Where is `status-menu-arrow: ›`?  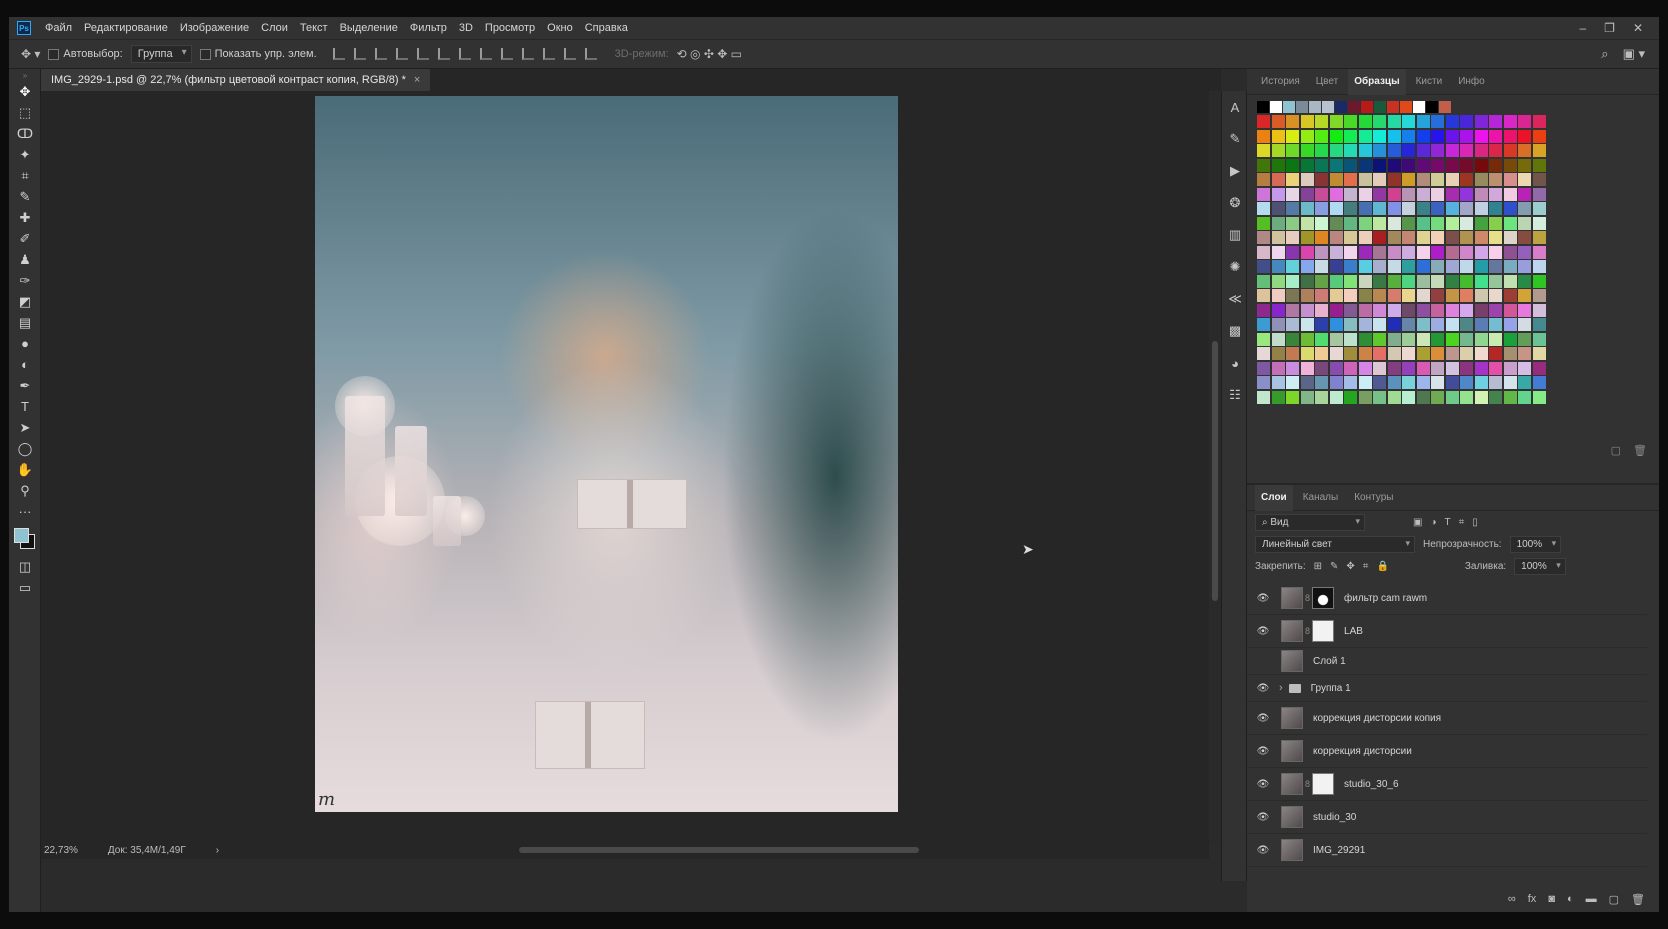 status-menu-arrow: › is located at coordinates (217, 850).